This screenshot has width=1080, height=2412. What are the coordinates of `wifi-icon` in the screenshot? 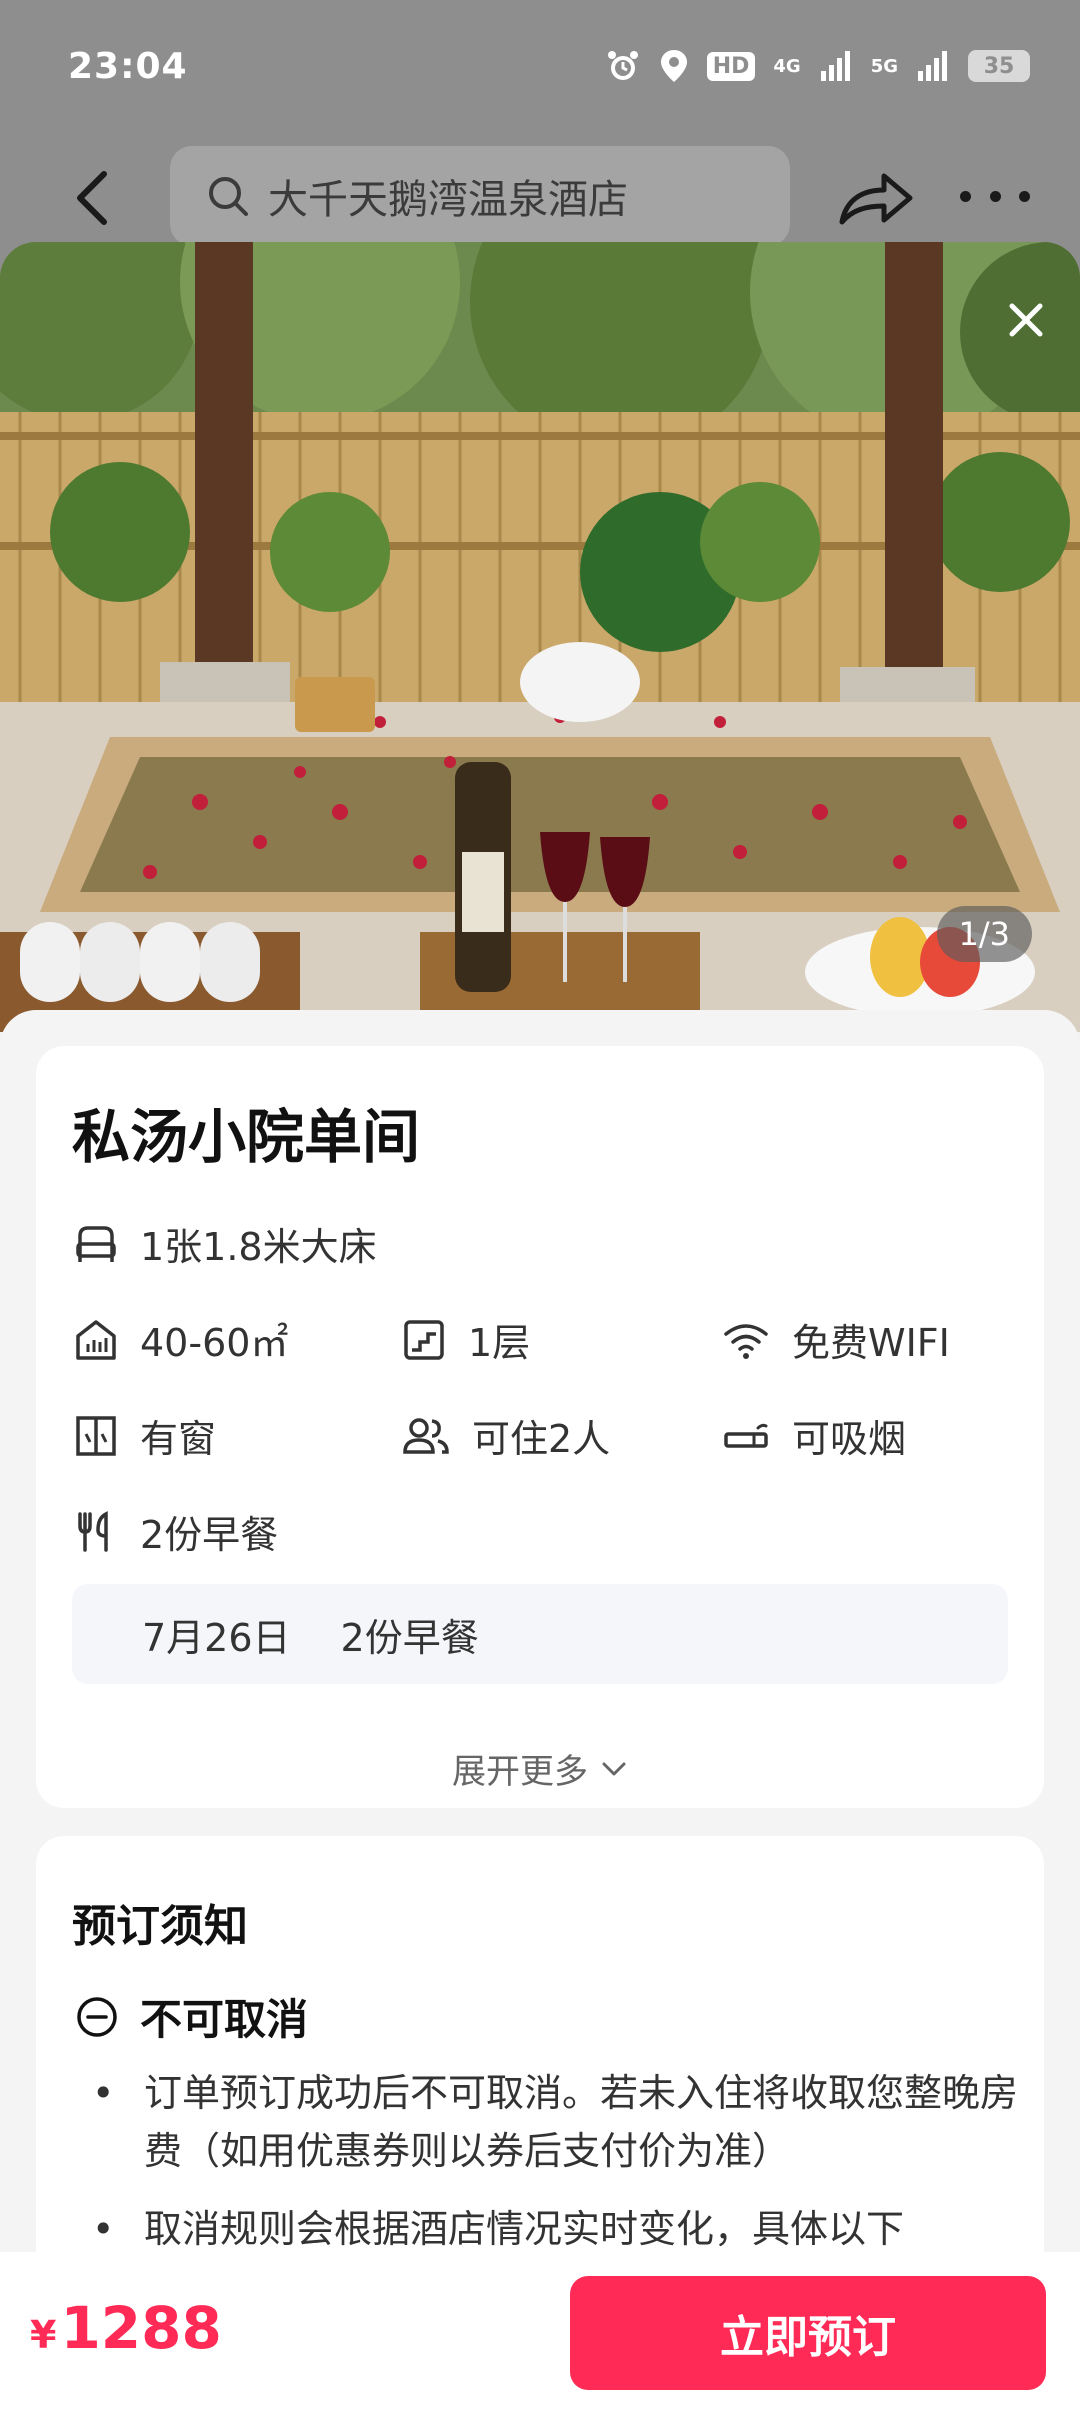 It's located at (746, 1341).